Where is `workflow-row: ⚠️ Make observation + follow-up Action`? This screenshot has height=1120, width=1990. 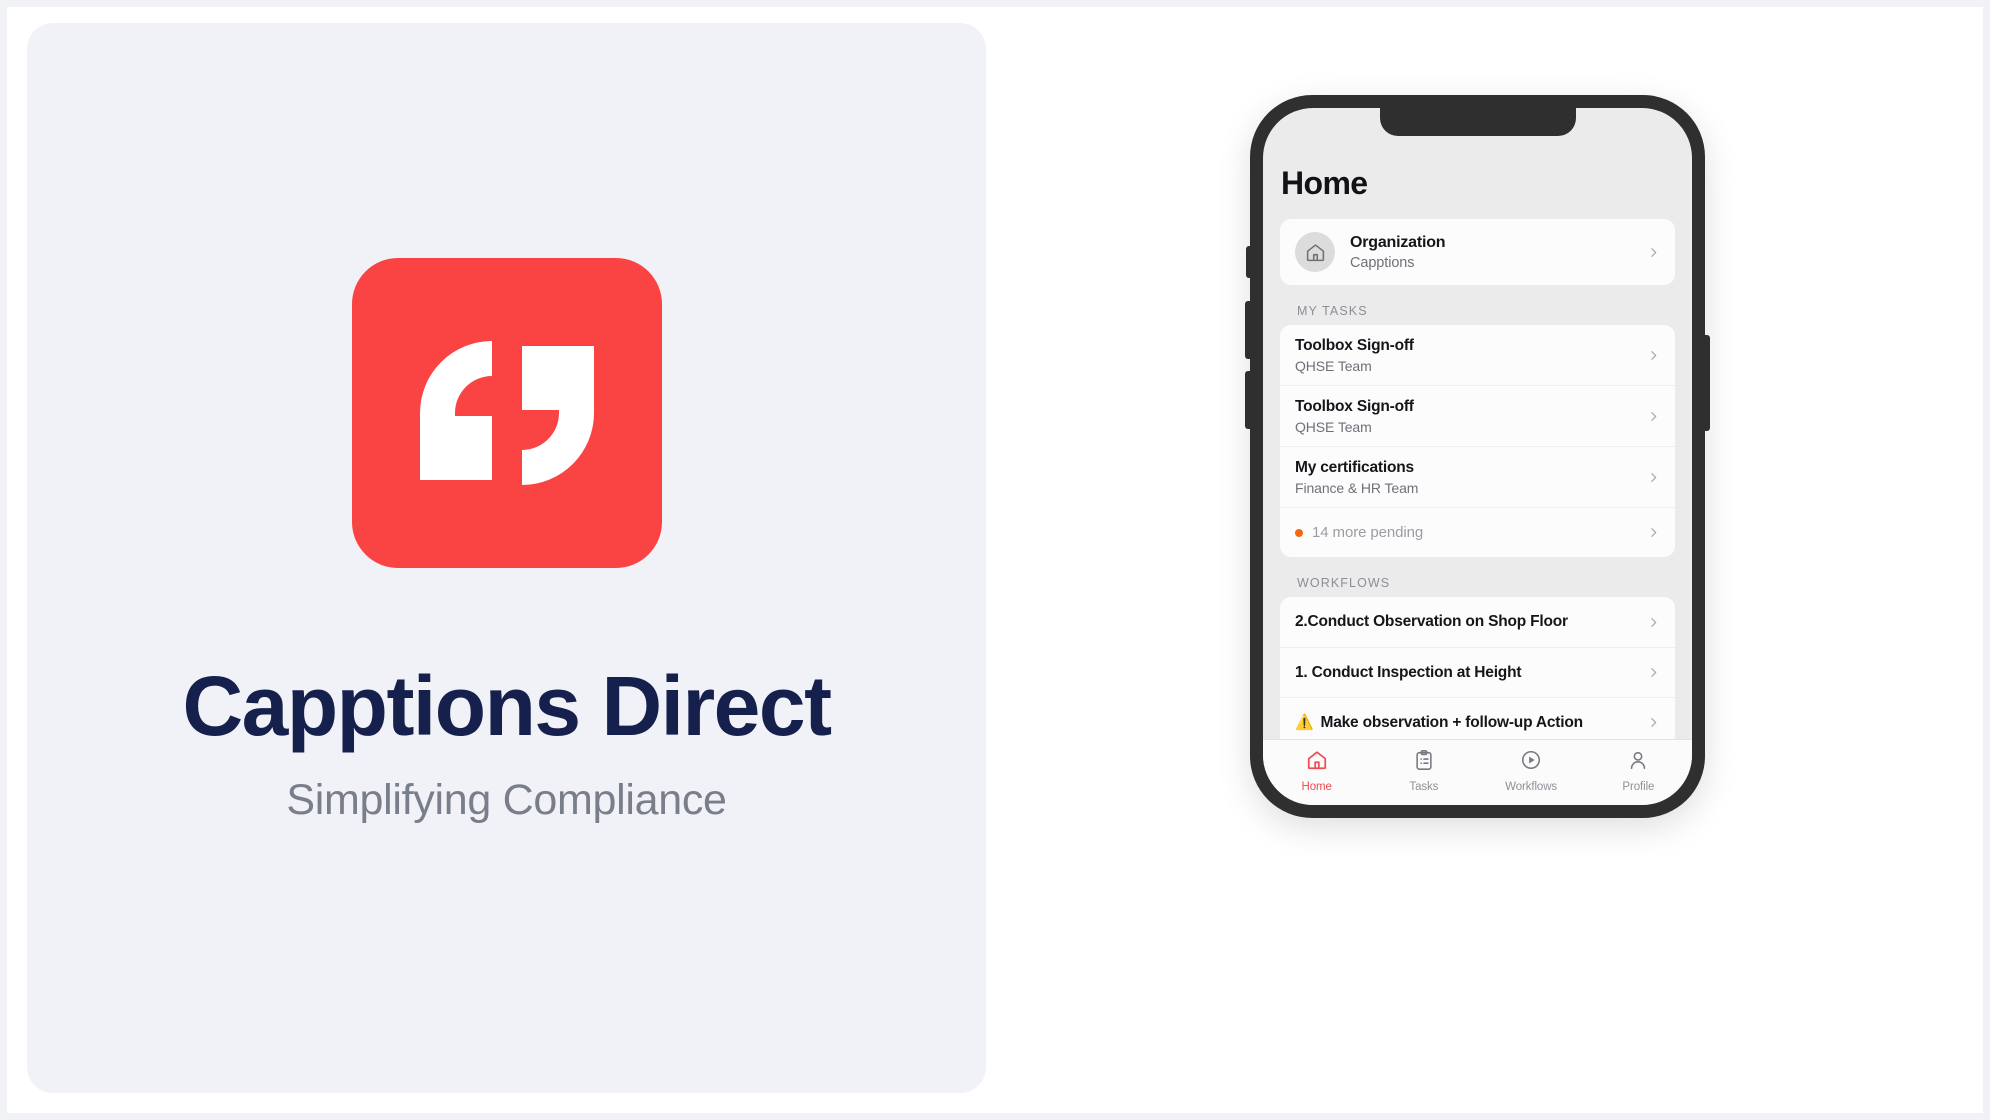
workflow-row: ⚠️ Make observation + follow-up Action is located at coordinates (1477, 718).